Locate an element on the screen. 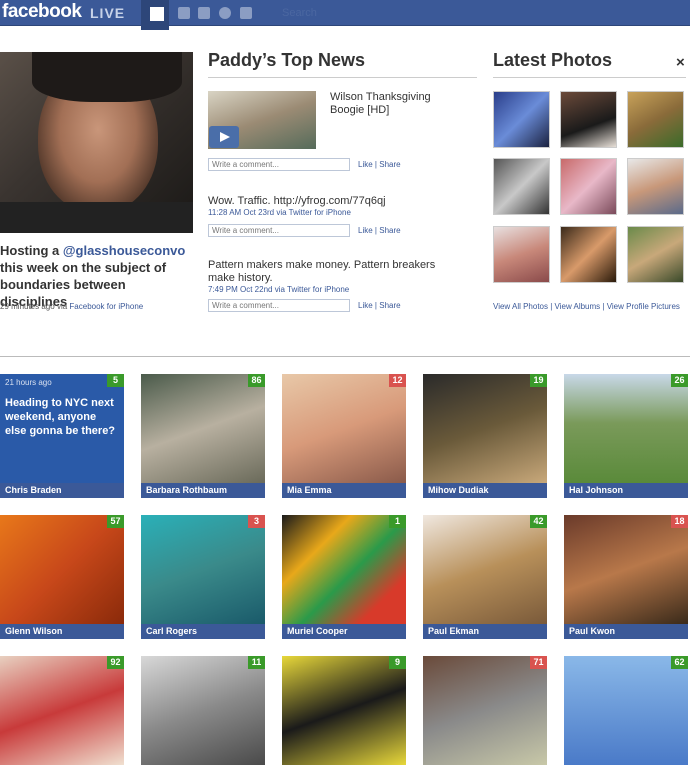 The image size is (690, 780). friend-card: 86 Barbara Rothbaum is located at coordinates (203, 436).